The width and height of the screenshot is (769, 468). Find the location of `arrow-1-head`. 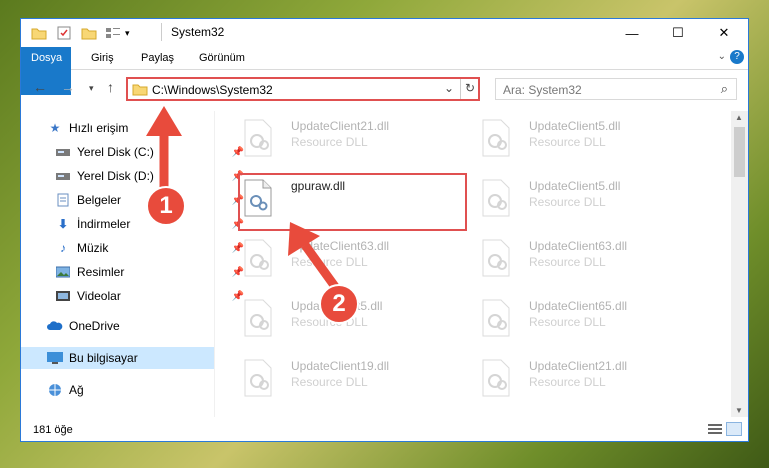

arrow-1-head is located at coordinates (164, 121).